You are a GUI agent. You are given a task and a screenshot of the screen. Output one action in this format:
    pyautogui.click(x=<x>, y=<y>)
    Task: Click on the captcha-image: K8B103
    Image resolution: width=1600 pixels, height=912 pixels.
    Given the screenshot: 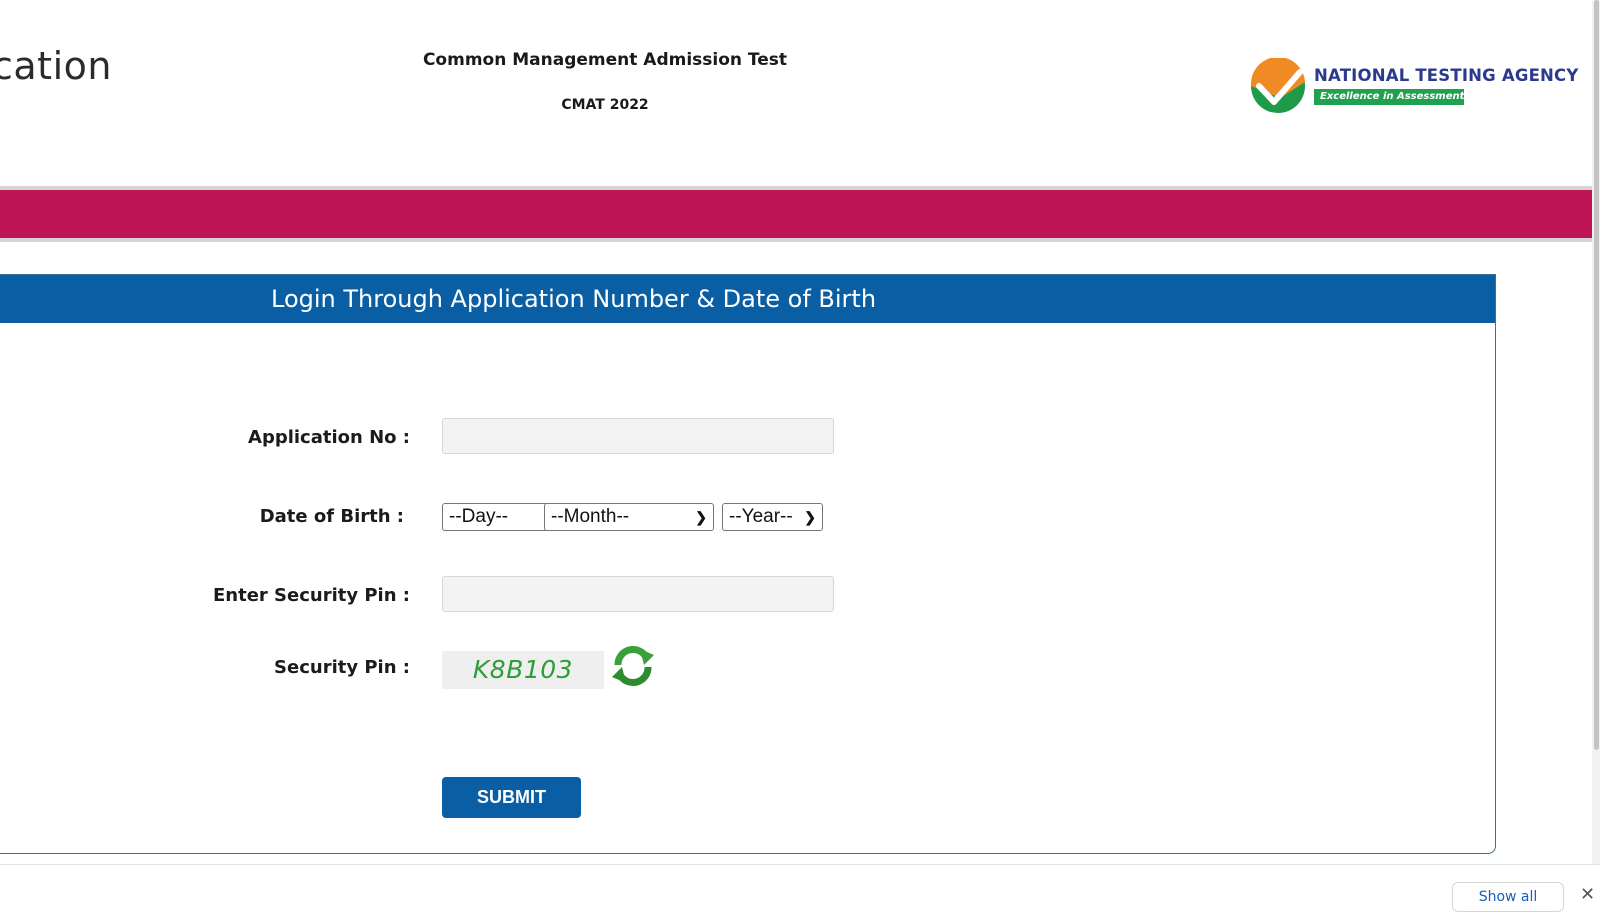 What is the action you would take?
    pyautogui.click(x=523, y=670)
    